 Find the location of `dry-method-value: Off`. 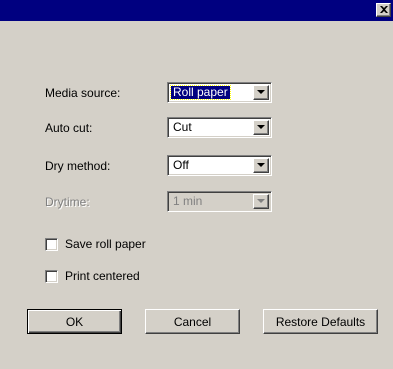

dry-method-value: Off is located at coordinates (181, 165).